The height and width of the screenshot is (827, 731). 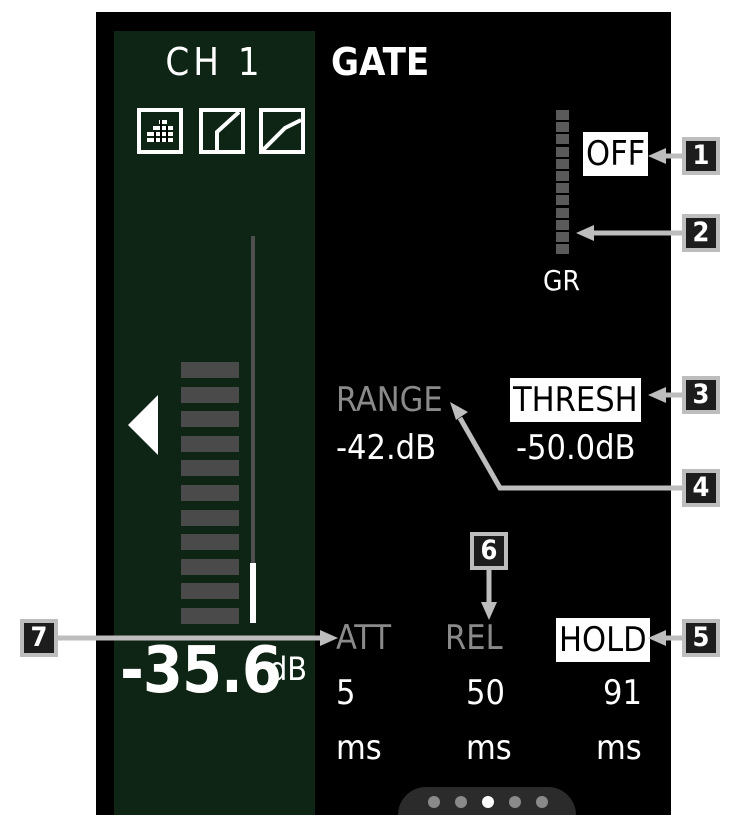 I want to click on callout-4: 4, so click(x=701, y=488).